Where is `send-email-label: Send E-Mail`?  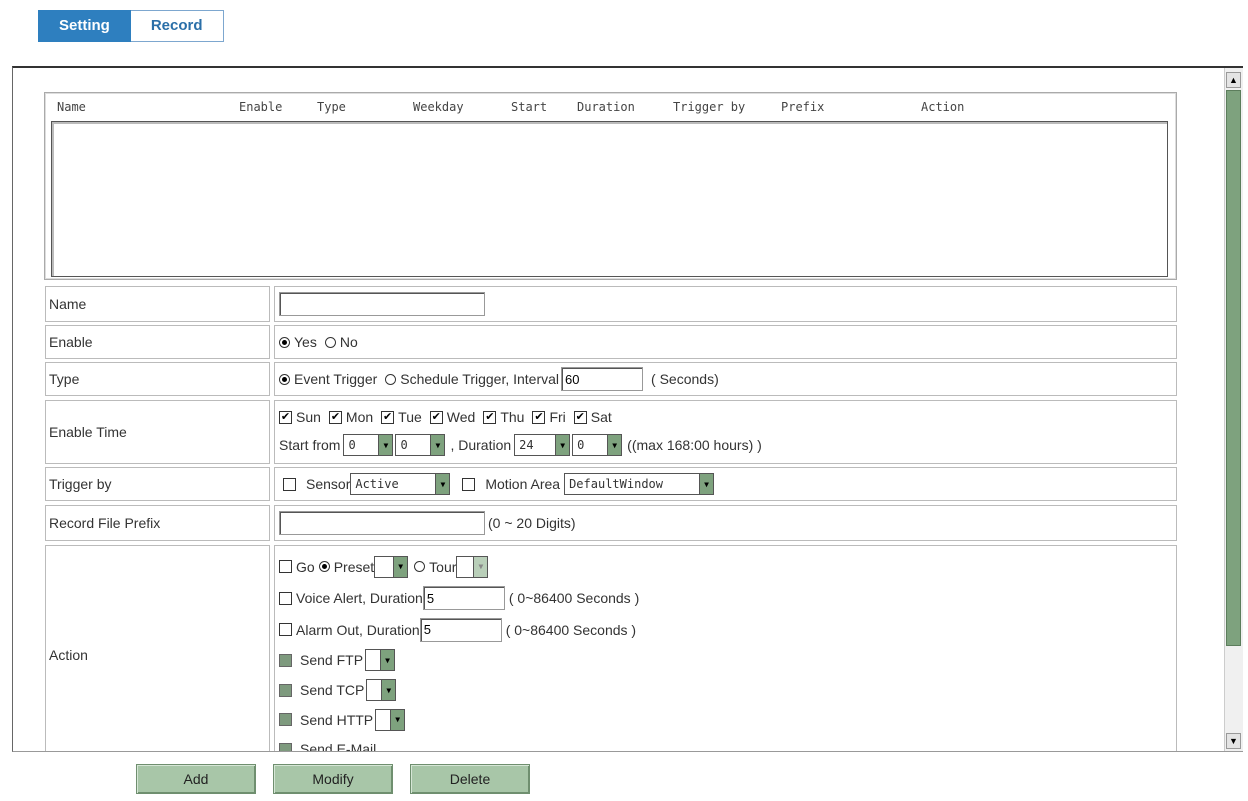 send-email-label: Send E-Mail is located at coordinates (338, 746).